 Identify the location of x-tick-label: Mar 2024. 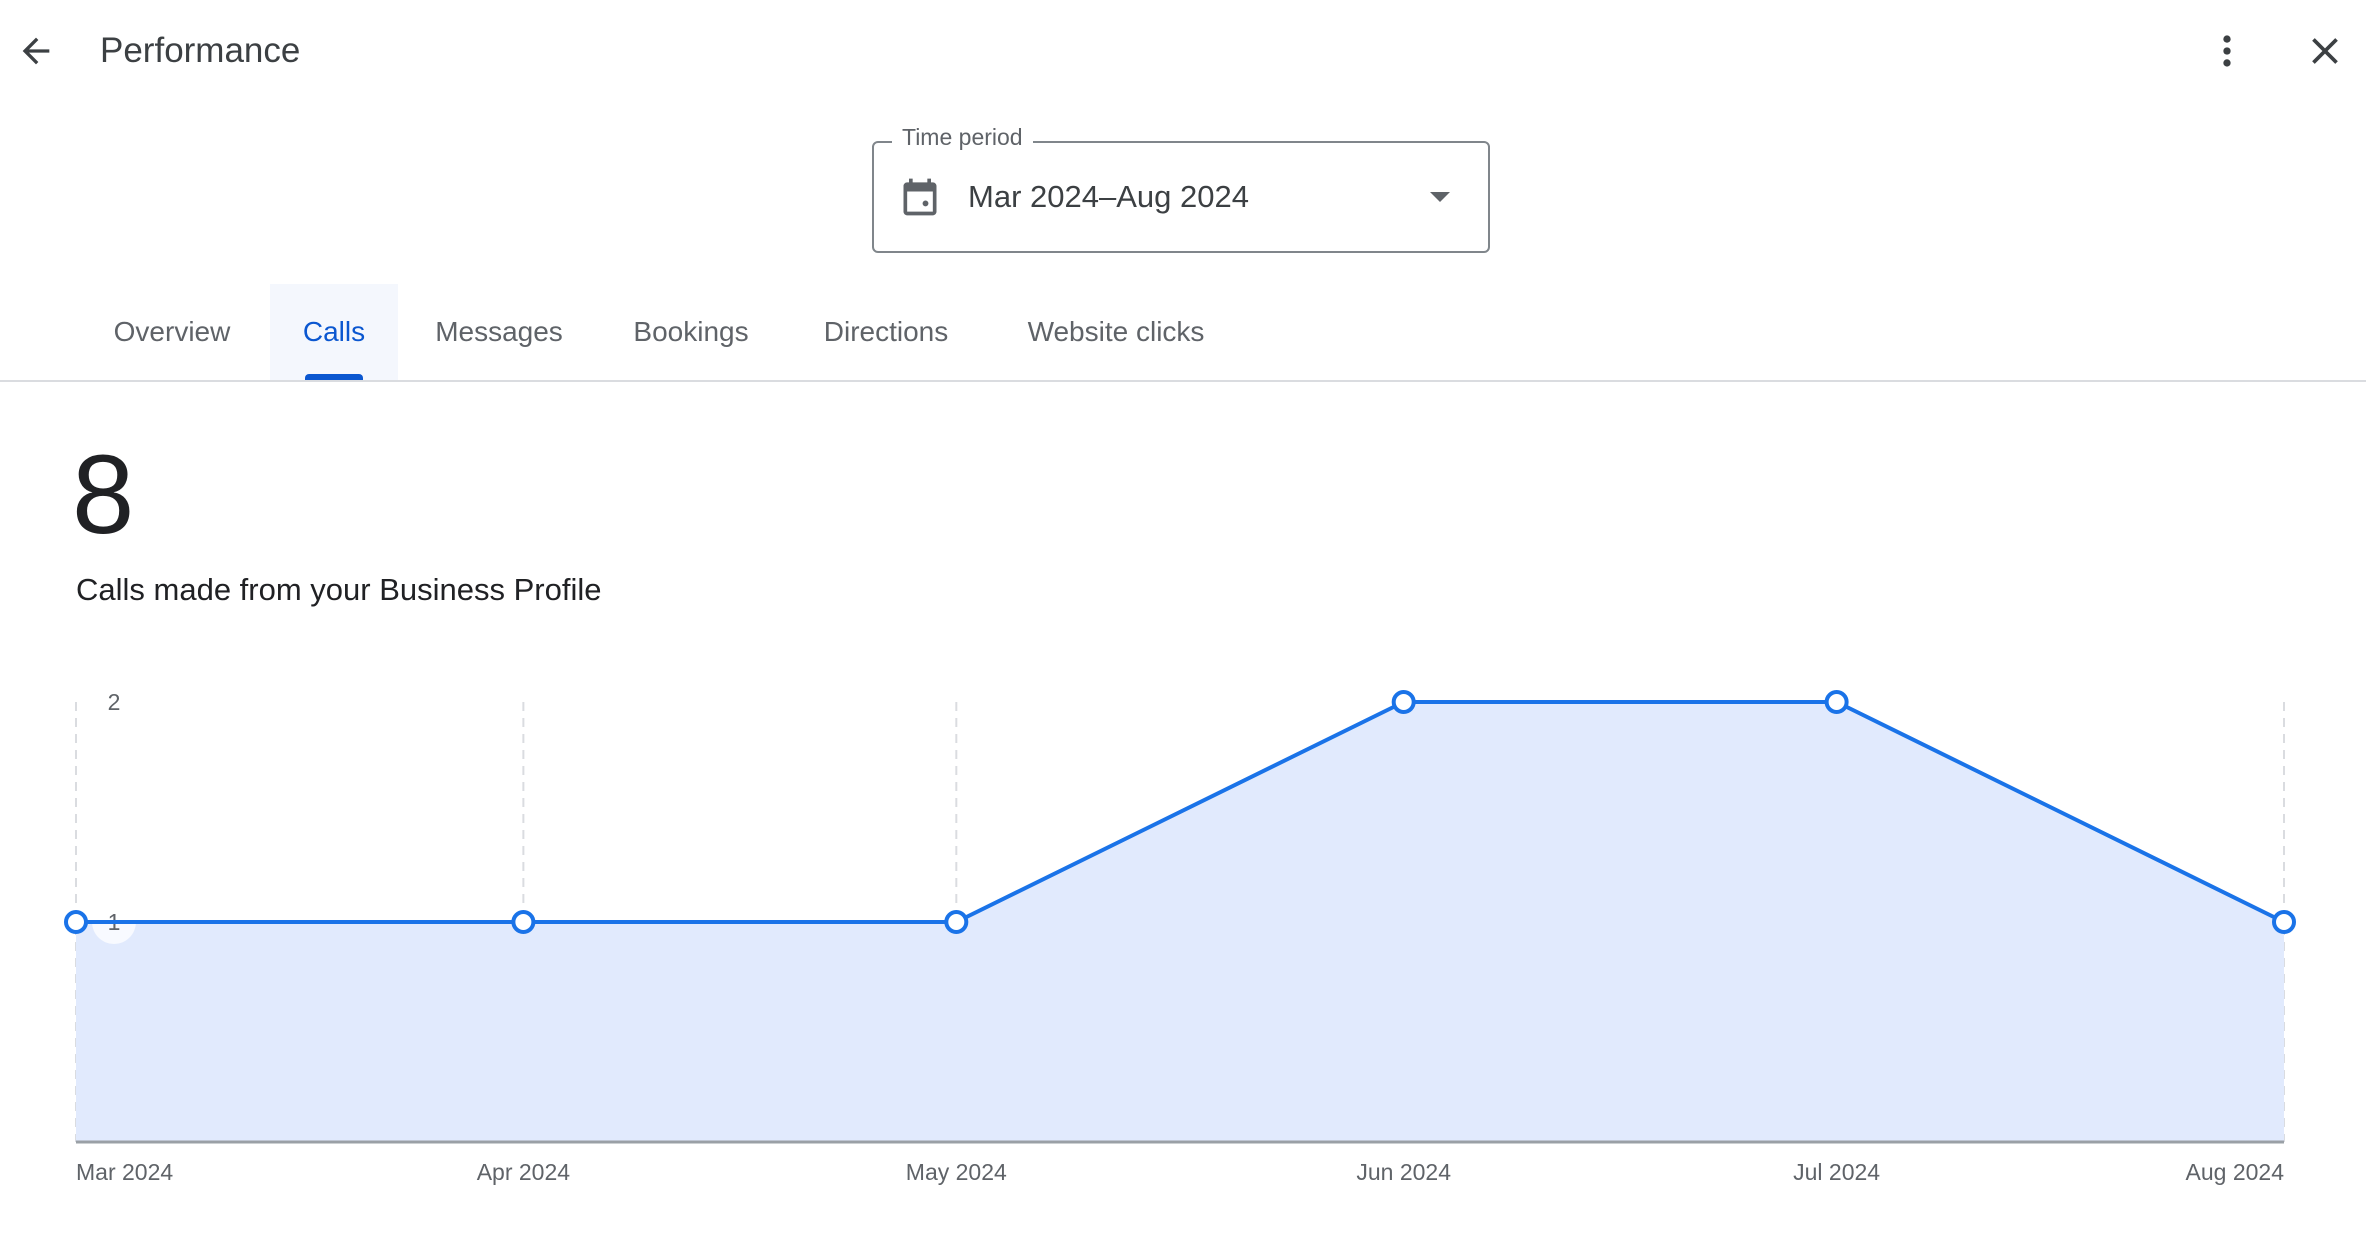
(124, 1172).